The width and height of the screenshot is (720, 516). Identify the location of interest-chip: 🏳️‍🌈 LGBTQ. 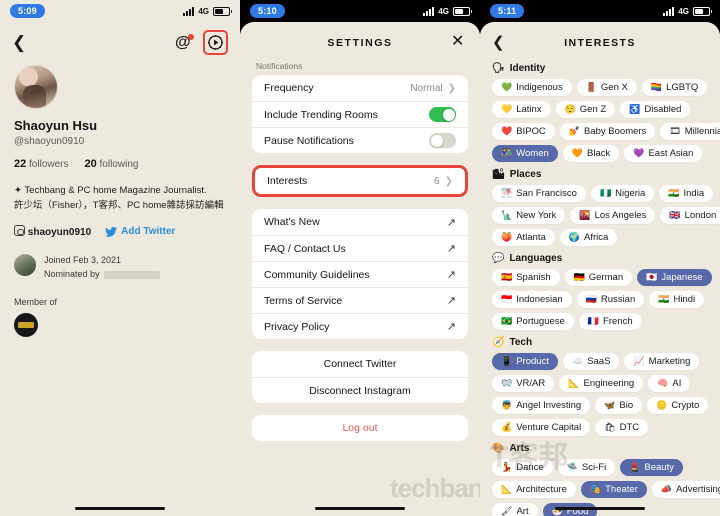
(674, 87).